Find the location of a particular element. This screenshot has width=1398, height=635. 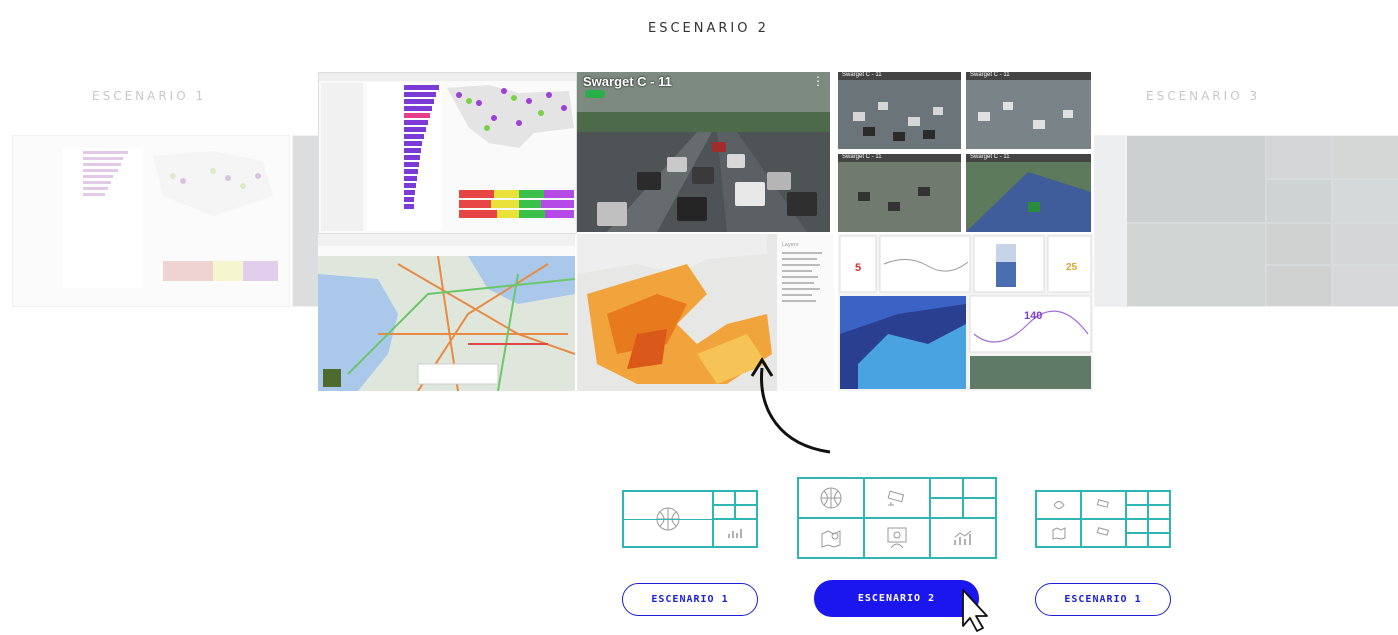

dashboard-person-icon is located at coordinates (897, 538).